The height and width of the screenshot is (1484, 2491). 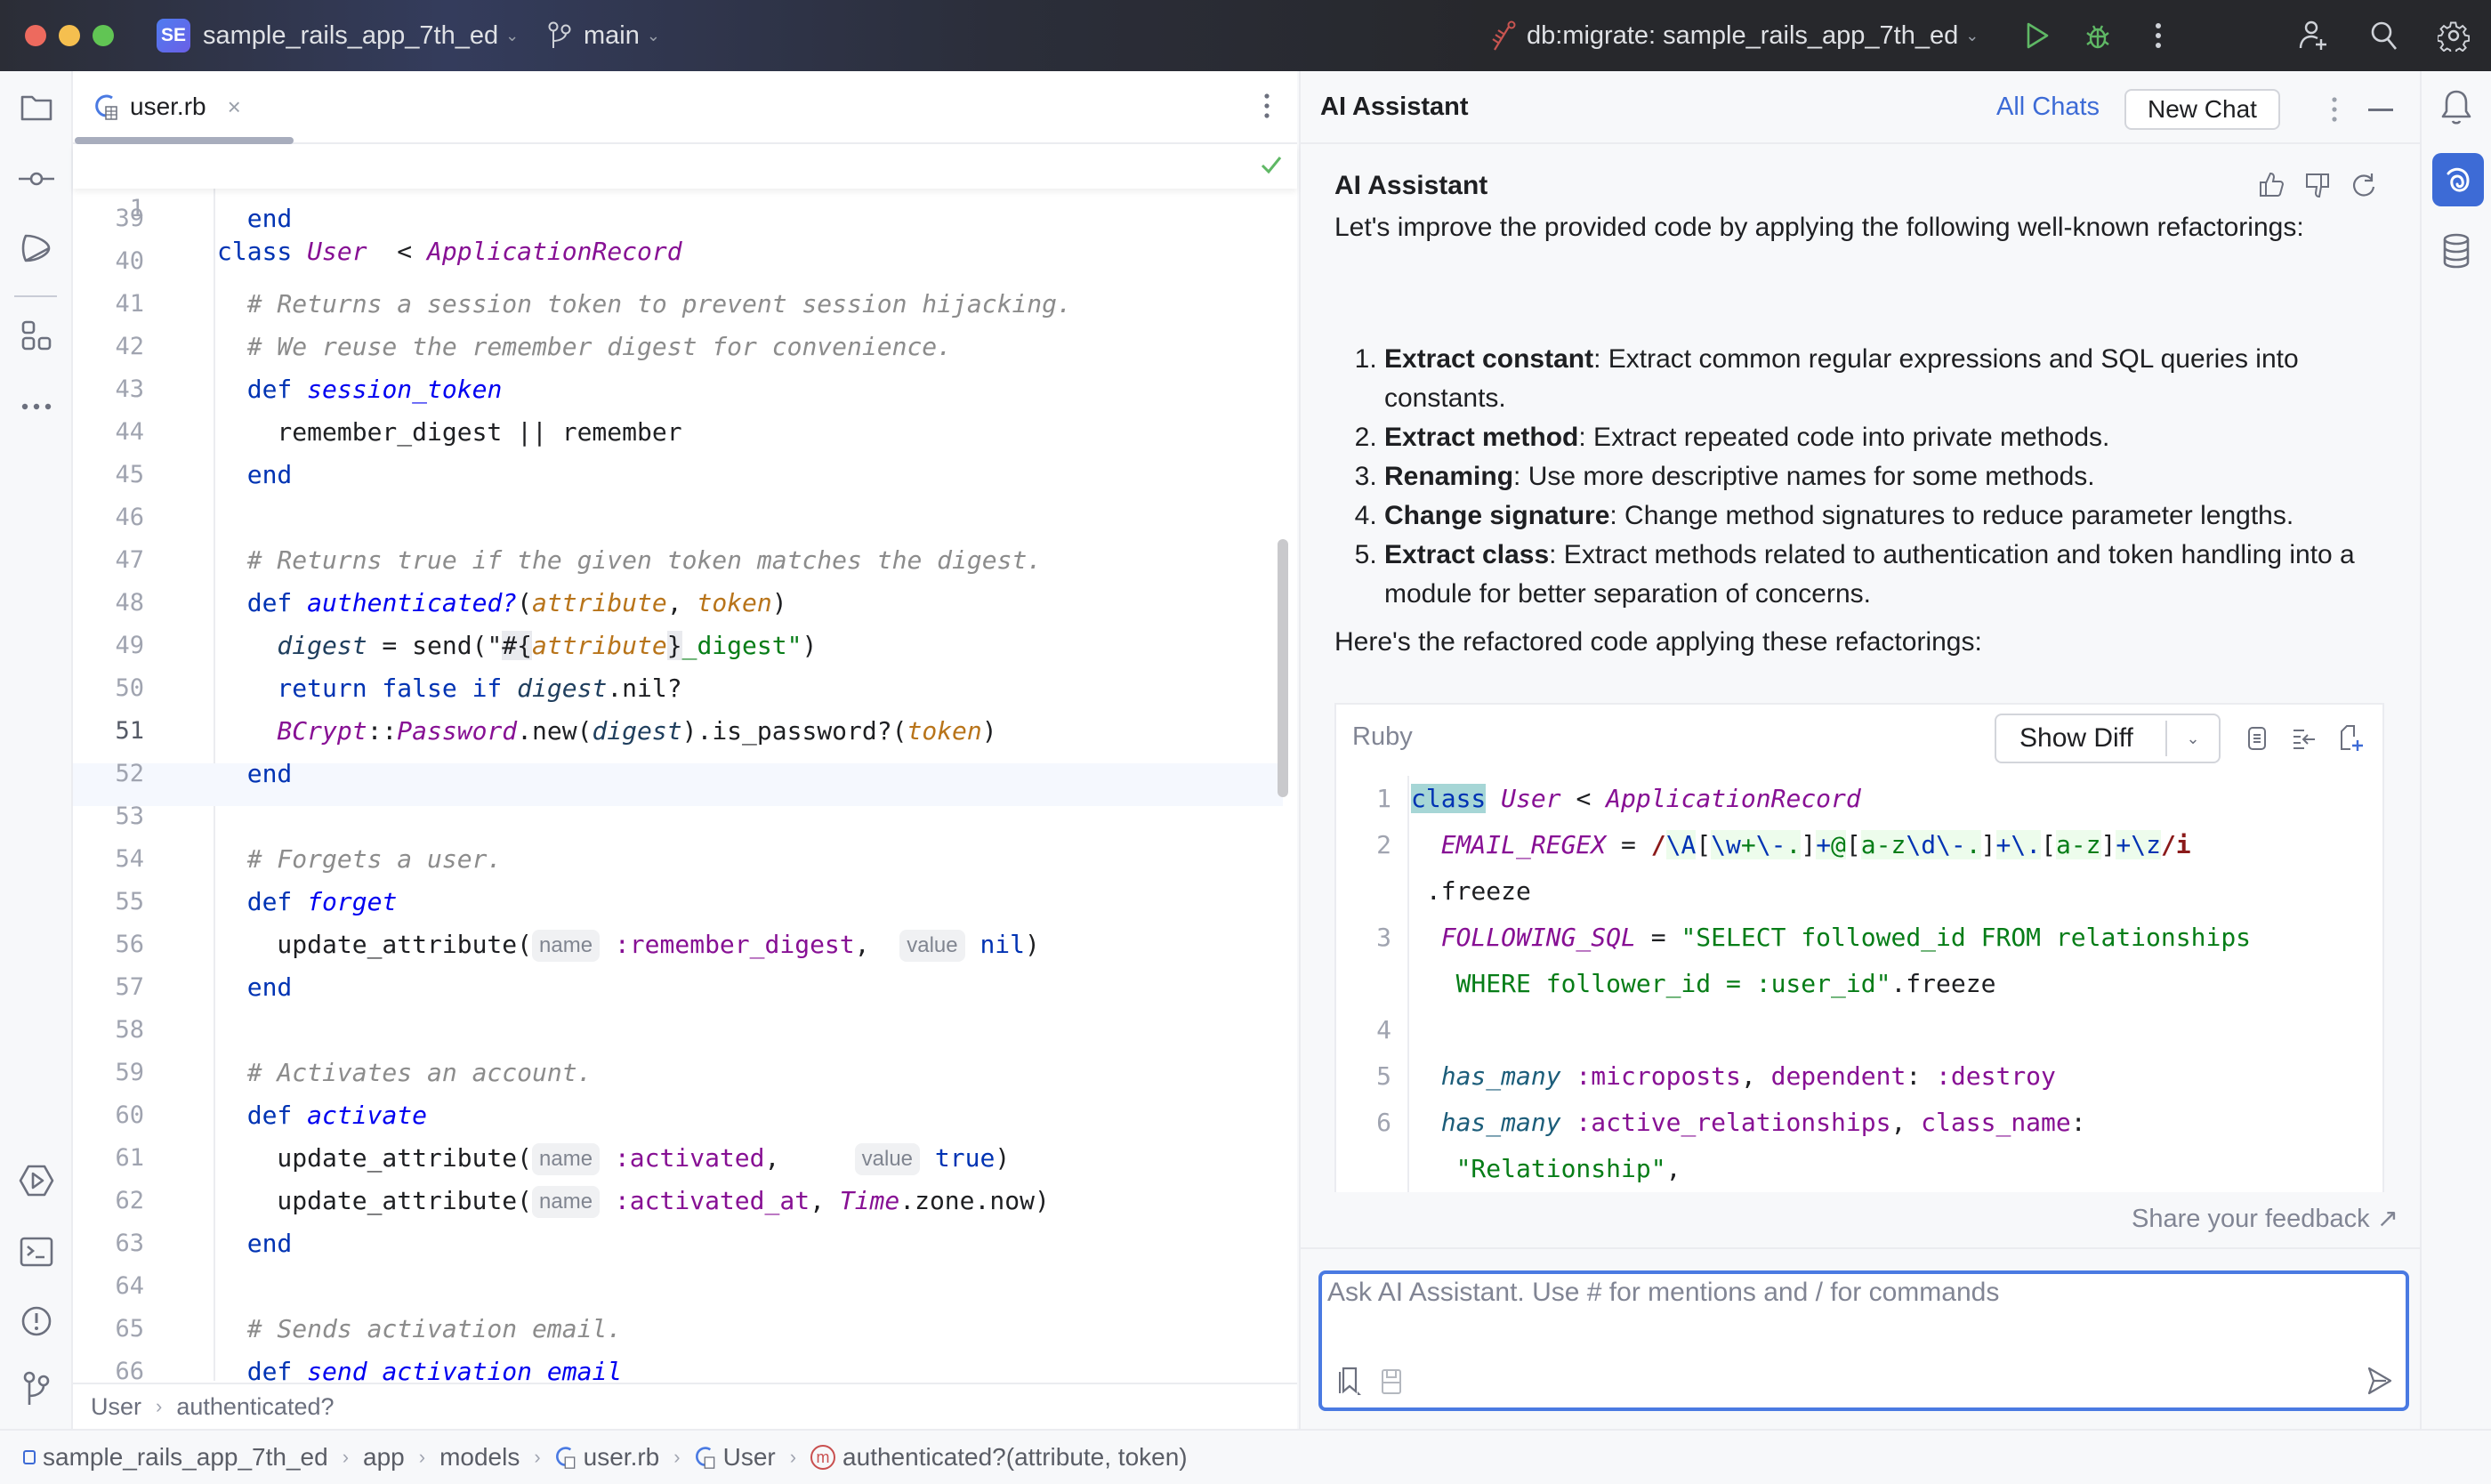 I want to click on line-number: 58, so click(x=109, y=1030).